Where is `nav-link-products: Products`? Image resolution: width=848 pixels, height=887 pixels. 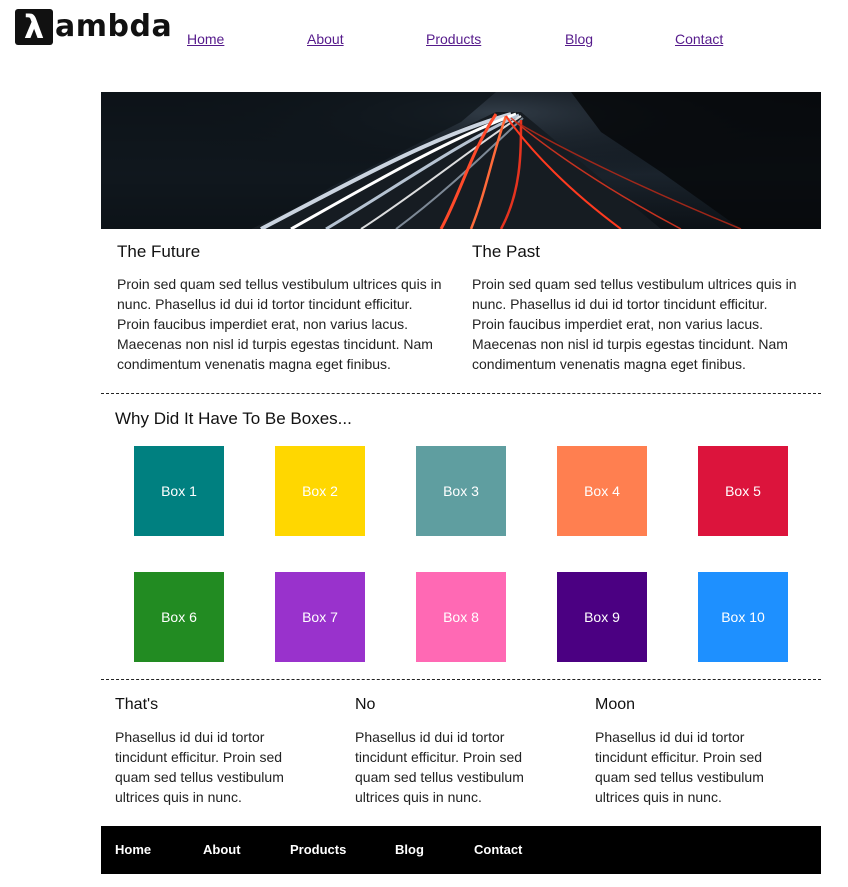 nav-link-products: Products is located at coordinates (453, 39).